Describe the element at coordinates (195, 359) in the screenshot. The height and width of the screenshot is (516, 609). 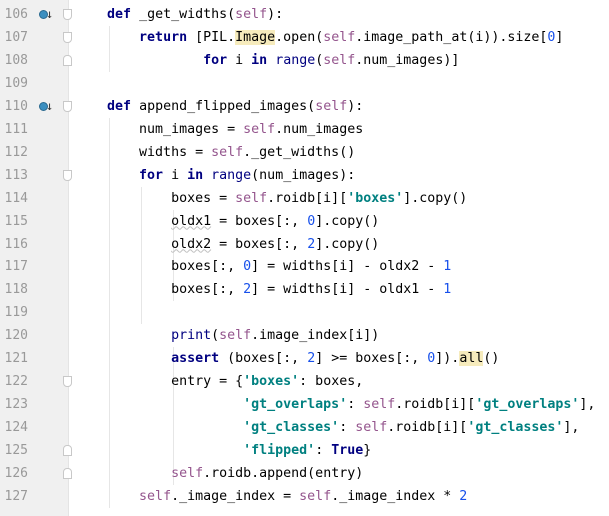
I see `keyword: assert` at that location.